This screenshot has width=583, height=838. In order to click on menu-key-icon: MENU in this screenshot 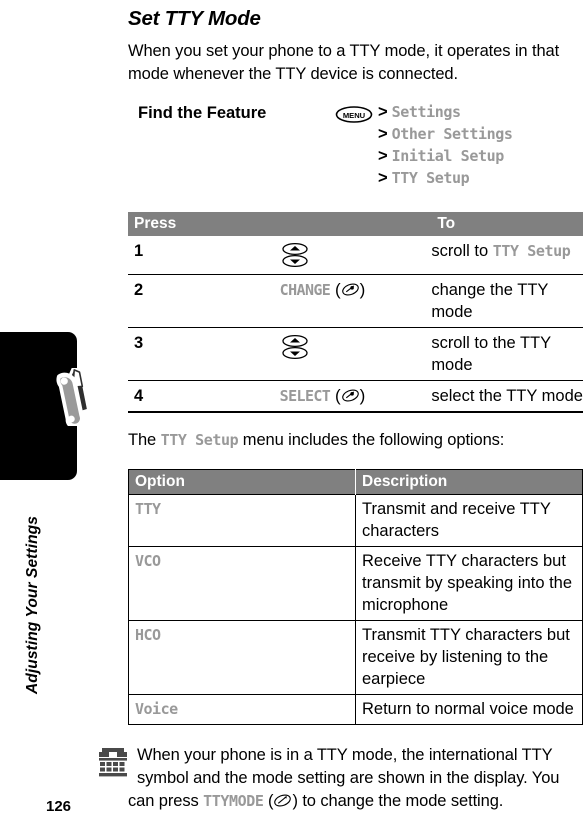, I will do `click(354, 114)`.